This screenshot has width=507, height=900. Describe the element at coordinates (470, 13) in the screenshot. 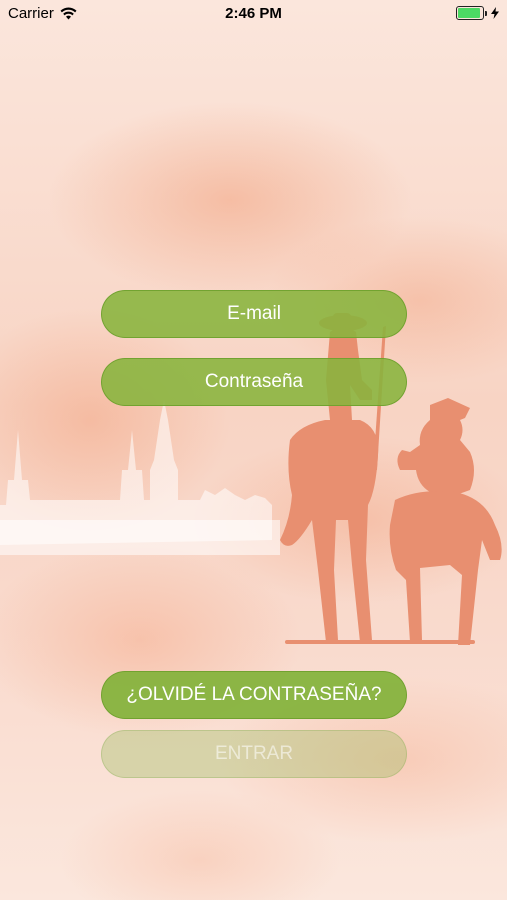

I see `battery-icon` at that location.